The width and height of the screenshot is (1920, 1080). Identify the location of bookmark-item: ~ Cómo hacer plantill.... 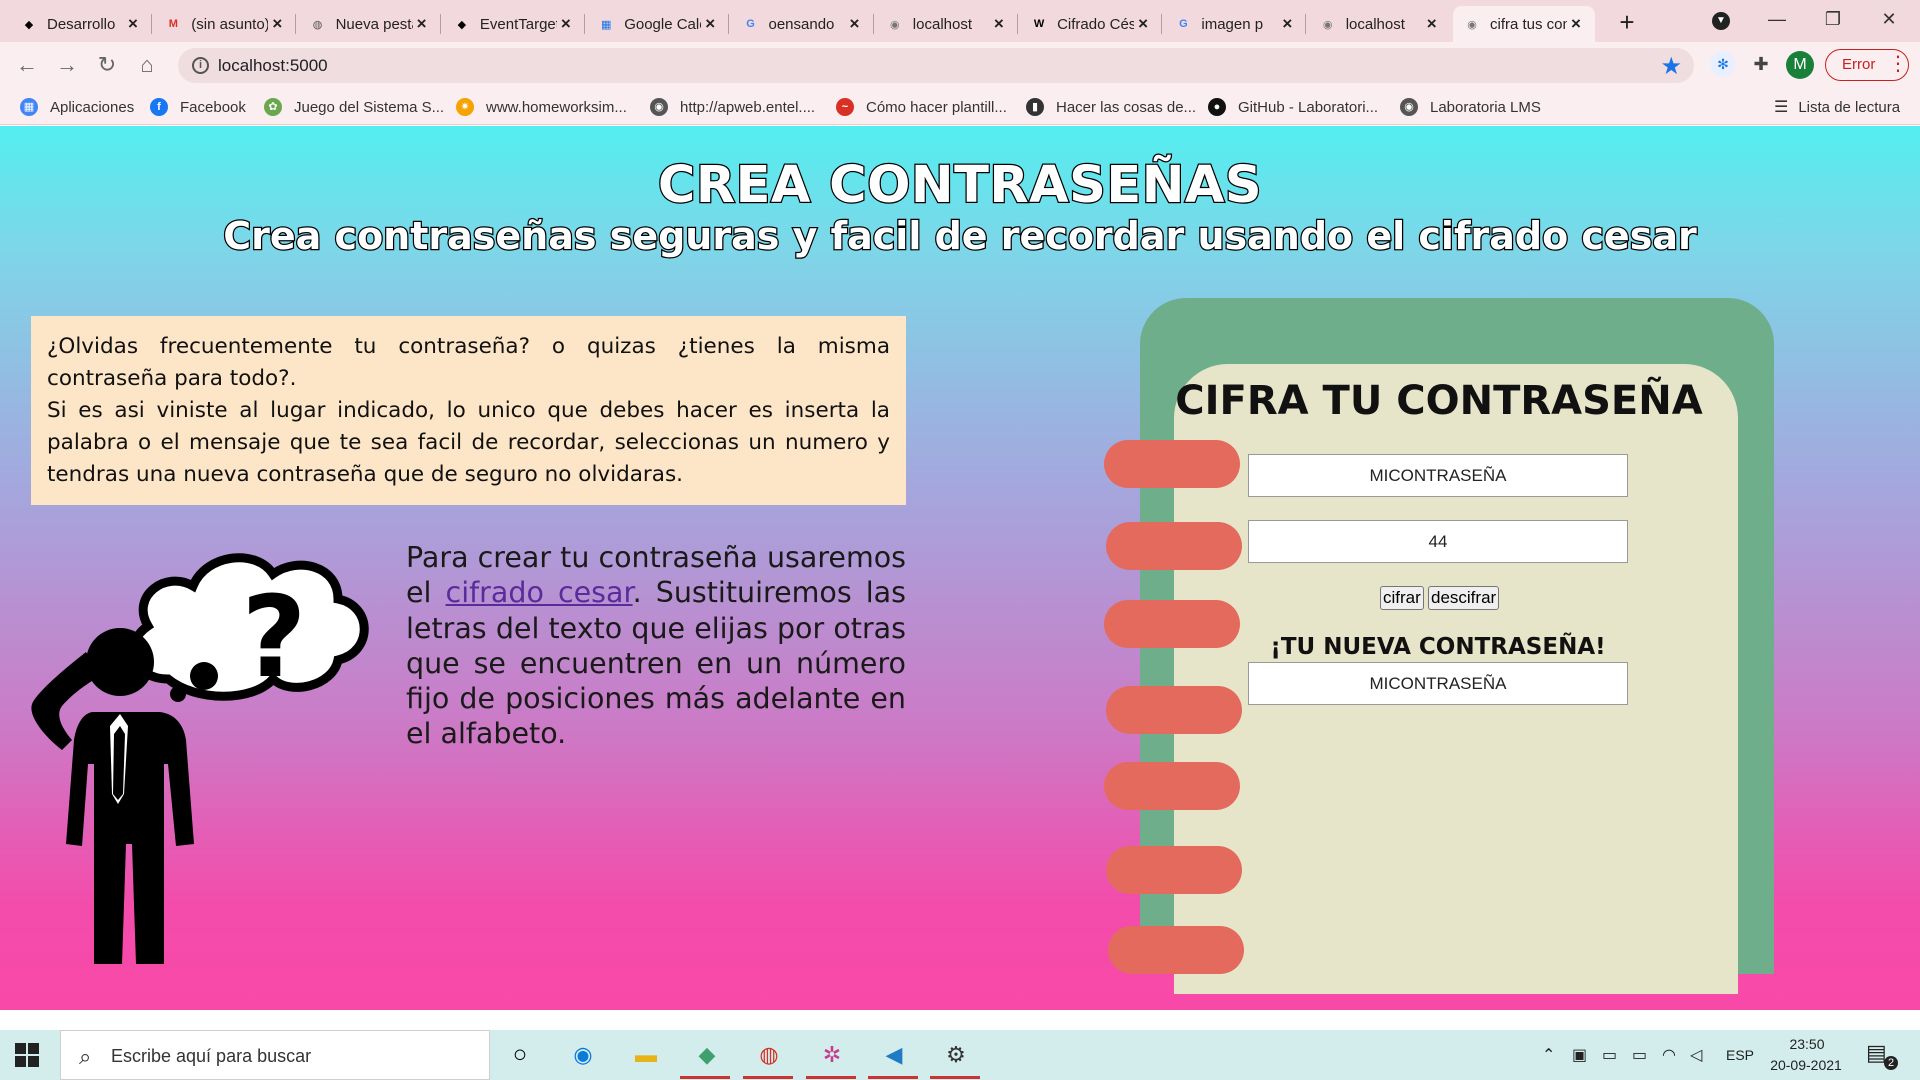
(921, 107).